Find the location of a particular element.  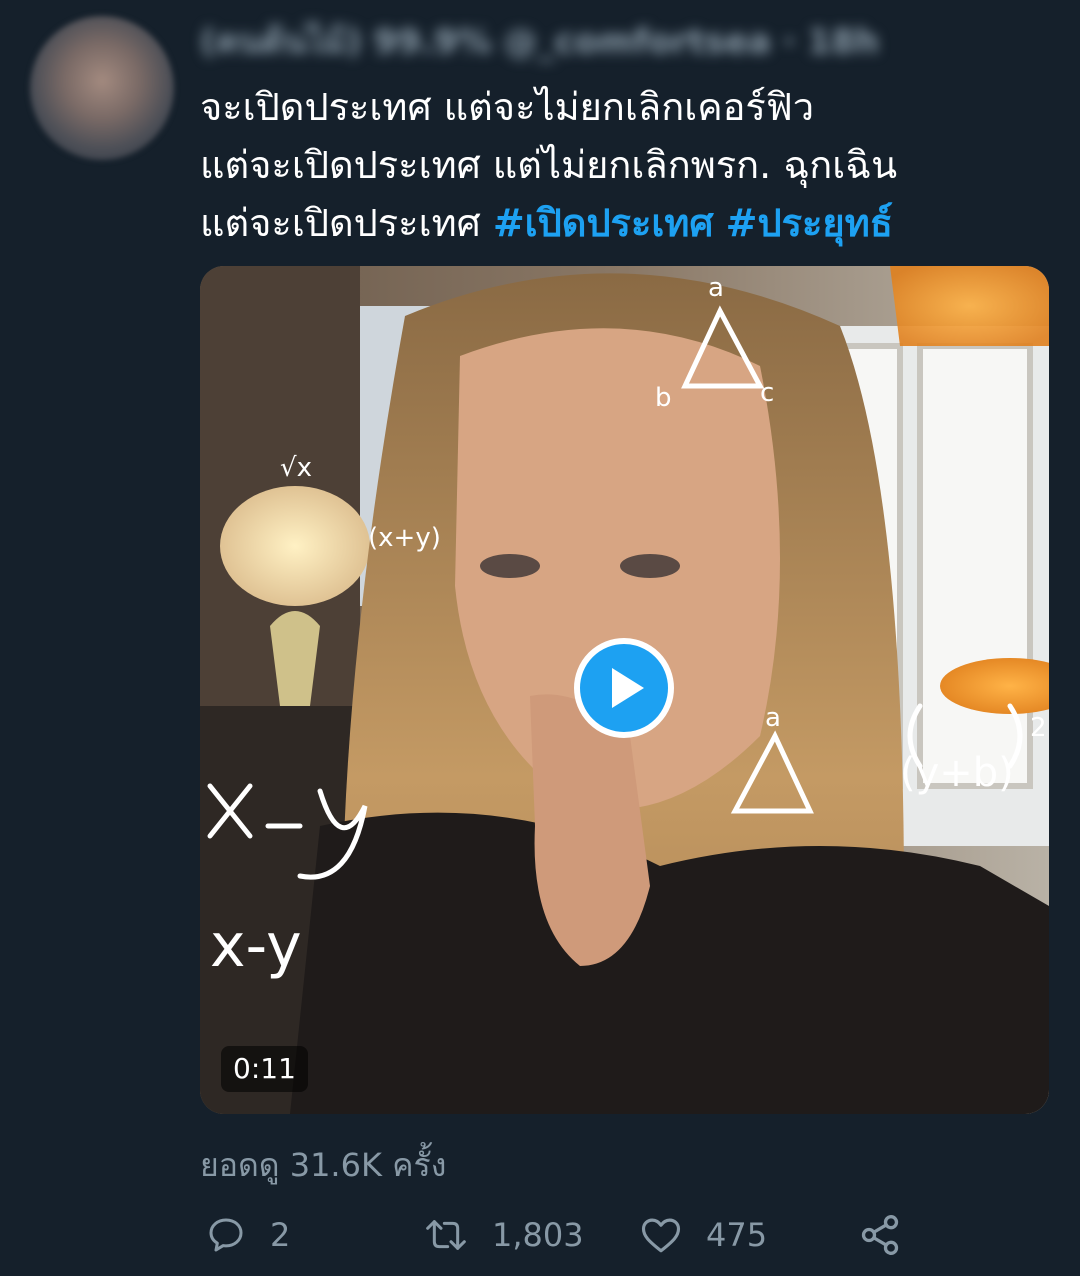

reply-icon is located at coordinates (226, 1235).